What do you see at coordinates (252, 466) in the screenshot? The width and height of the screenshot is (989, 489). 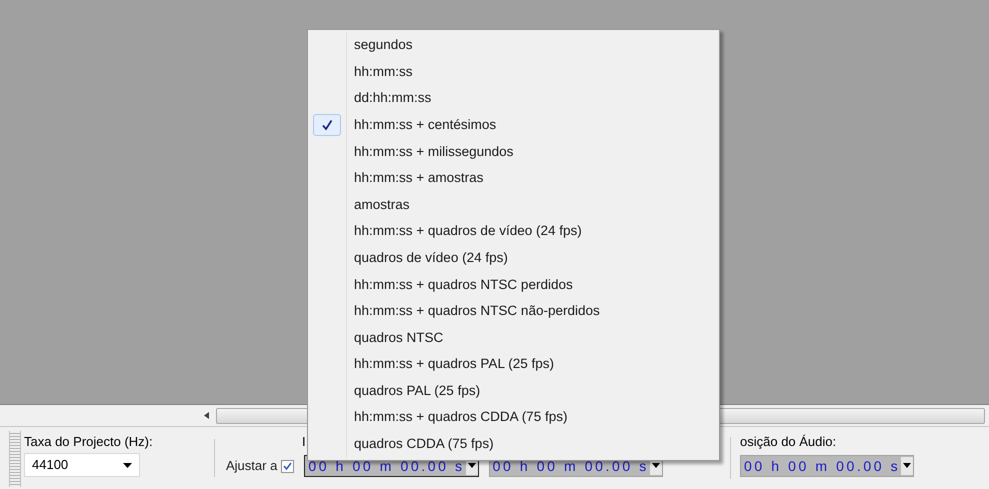 I see `snap-to-label: Ajustar a` at bounding box center [252, 466].